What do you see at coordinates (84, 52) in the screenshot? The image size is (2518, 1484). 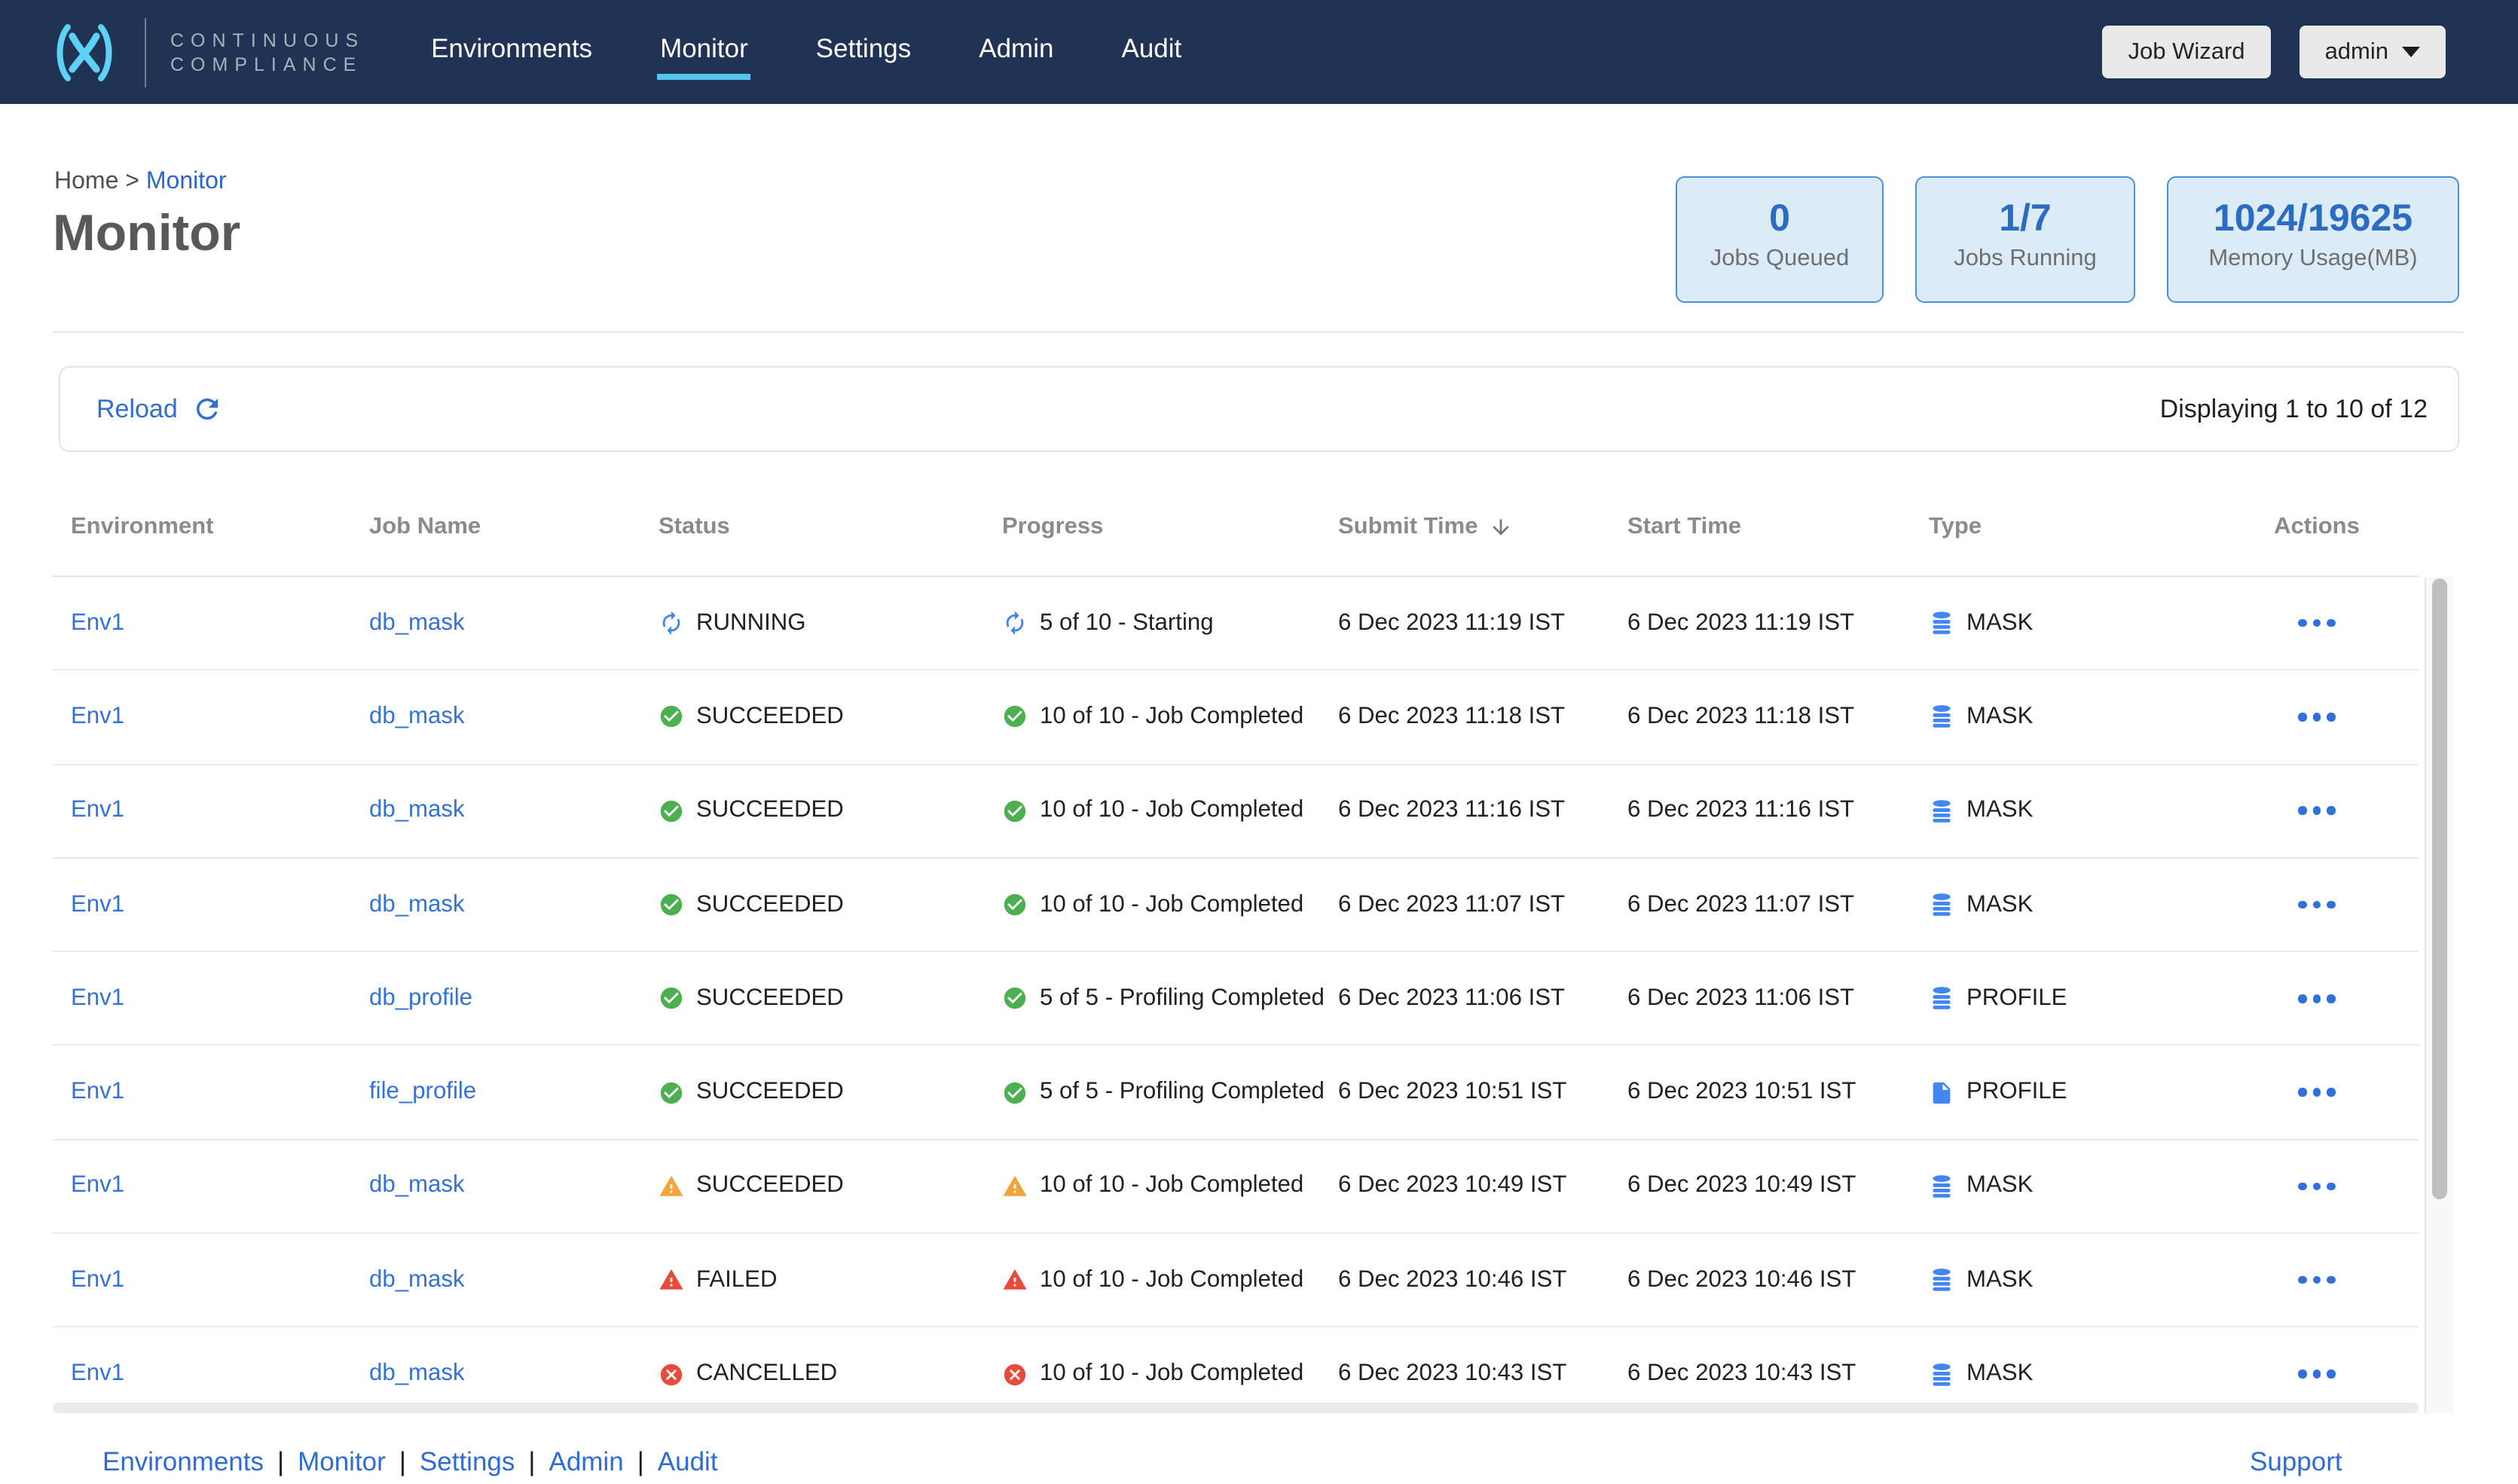 I see `delphix-logo-icon` at bounding box center [84, 52].